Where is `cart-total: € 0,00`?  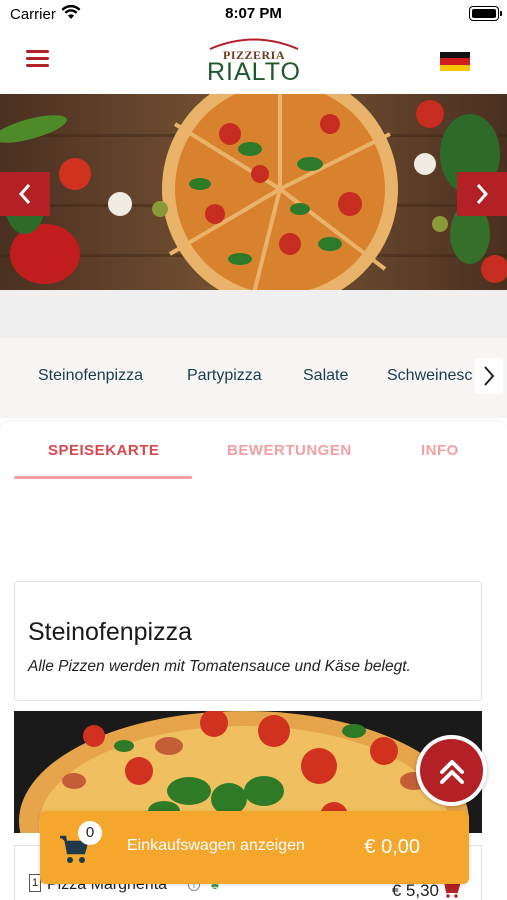 cart-total: € 0,00 is located at coordinates (392, 847).